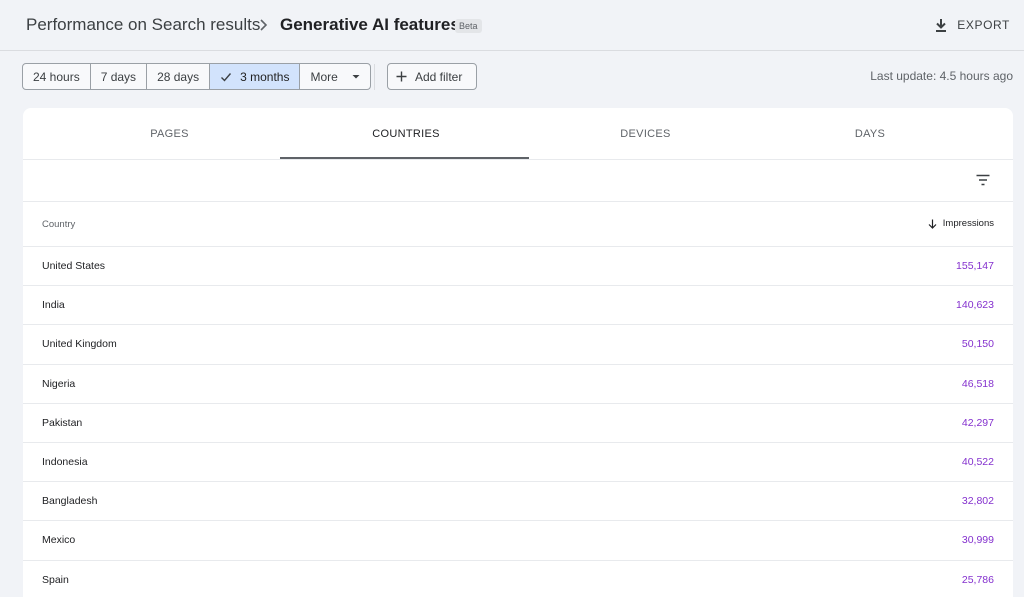 The height and width of the screenshot is (597, 1024). Describe the element at coordinates (324, 76) in the screenshot. I see `range-label: More` at that location.